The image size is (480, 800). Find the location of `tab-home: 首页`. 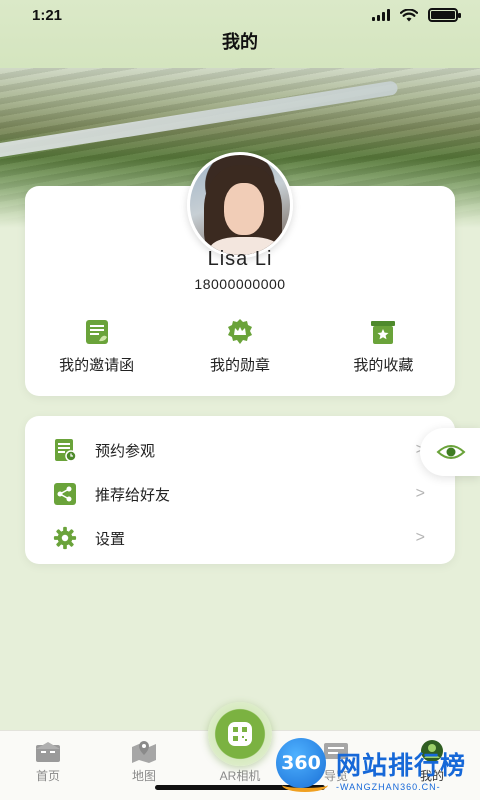

tab-home: 首页 is located at coordinates (48, 765).